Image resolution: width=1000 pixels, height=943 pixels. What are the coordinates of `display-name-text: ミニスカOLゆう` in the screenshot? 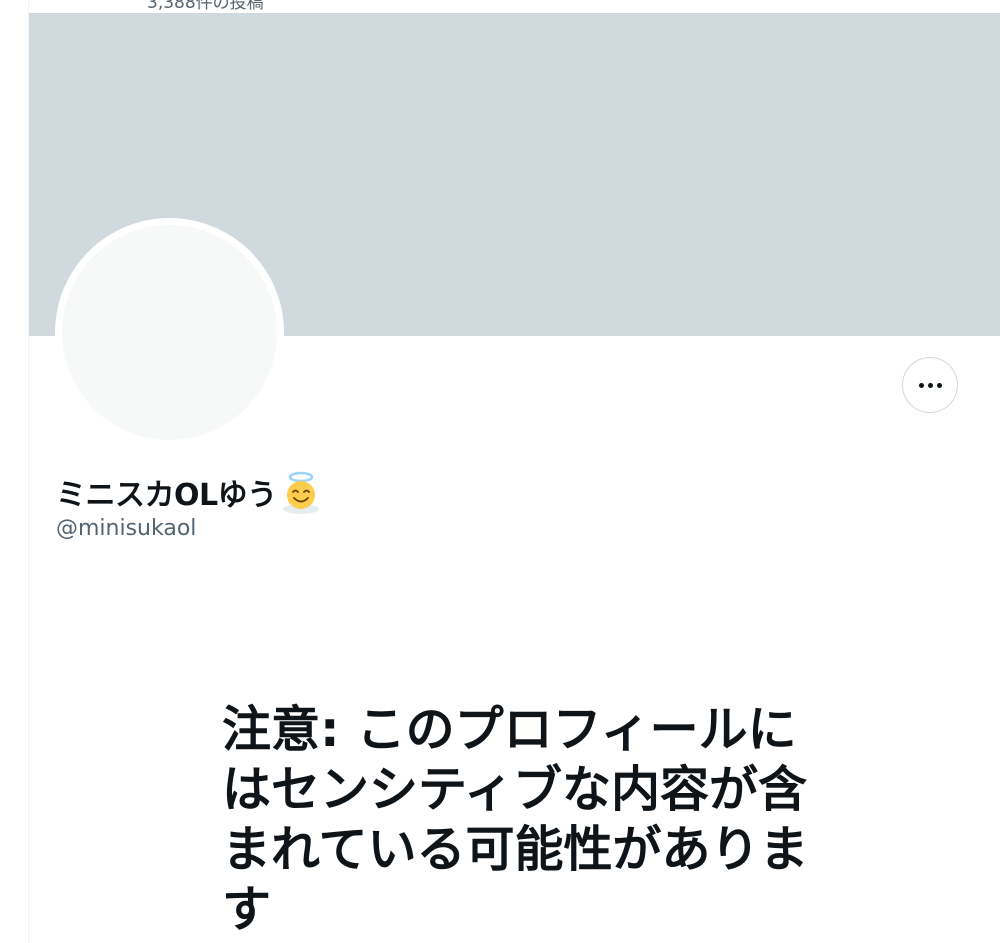 It's located at (166, 495).